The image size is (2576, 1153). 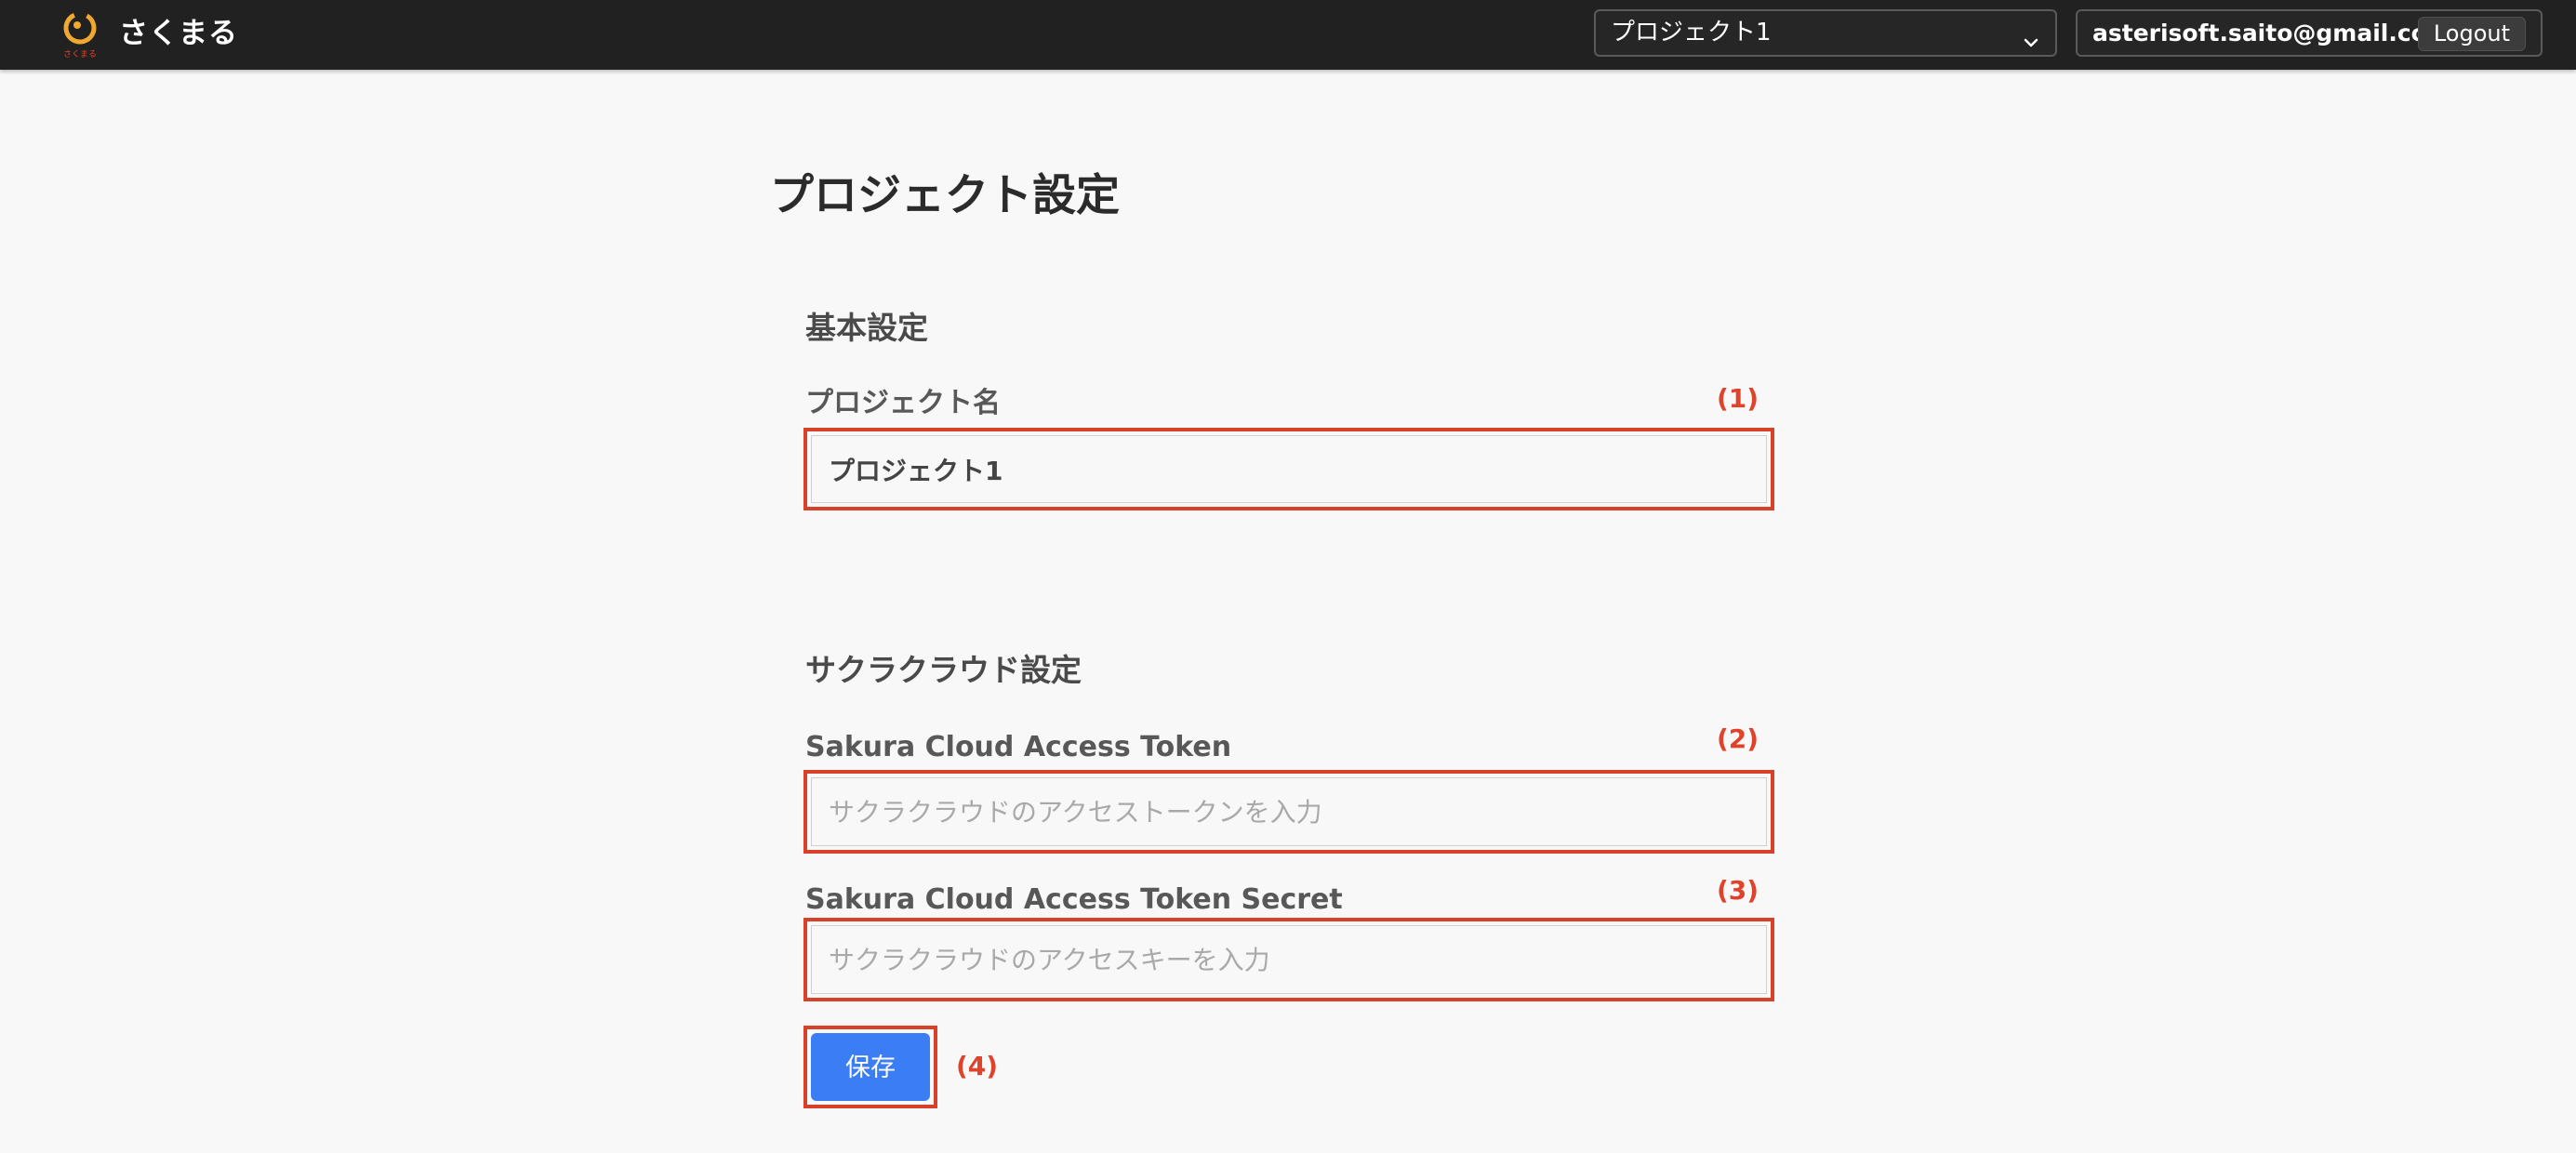 What do you see at coordinates (1018, 747) in the screenshot?
I see `access-token-label: Sakura Cloud Access Token` at bounding box center [1018, 747].